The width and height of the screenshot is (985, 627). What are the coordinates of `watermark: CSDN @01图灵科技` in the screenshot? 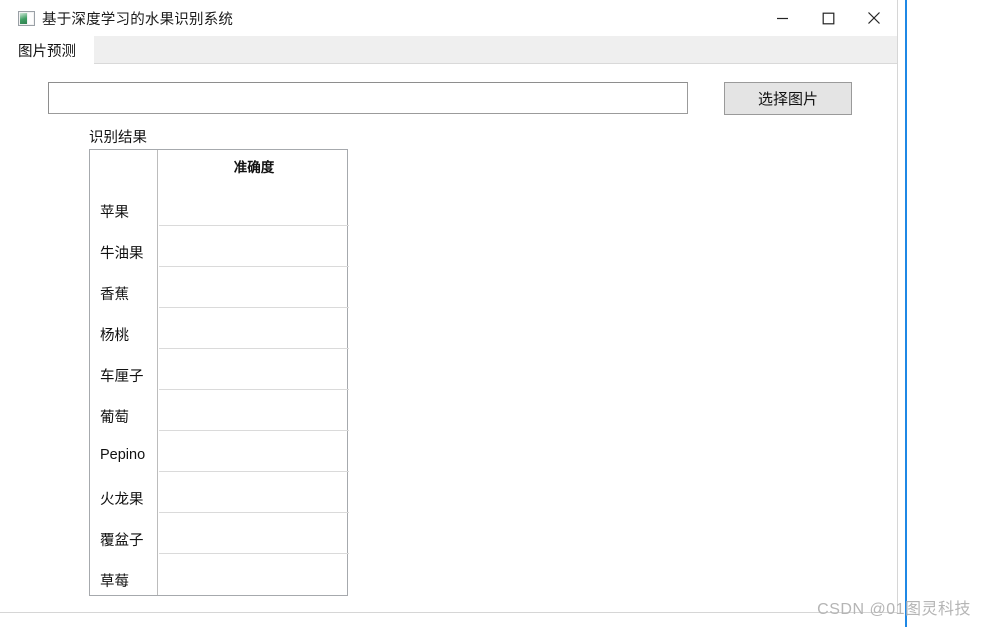 It's located at (894, 609).